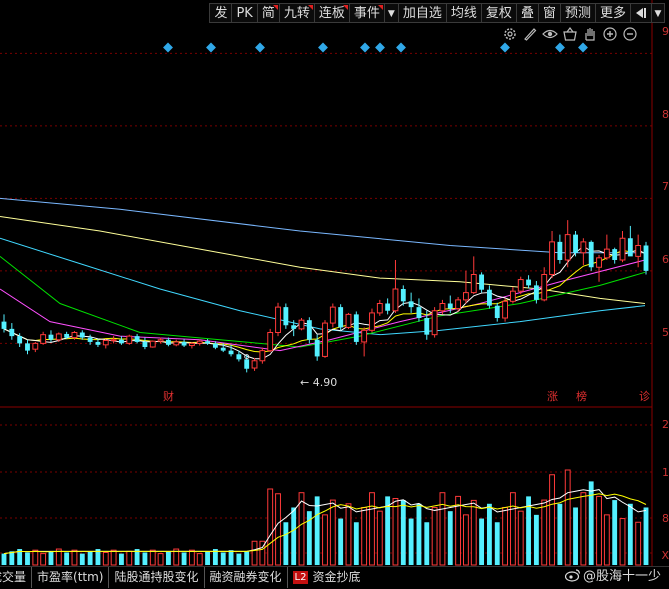 This screenshot has height=589, width=669. Describe the element at coordinates (296, 13) in the screenshot. I see `nine-turn-button: 九转` at that location.